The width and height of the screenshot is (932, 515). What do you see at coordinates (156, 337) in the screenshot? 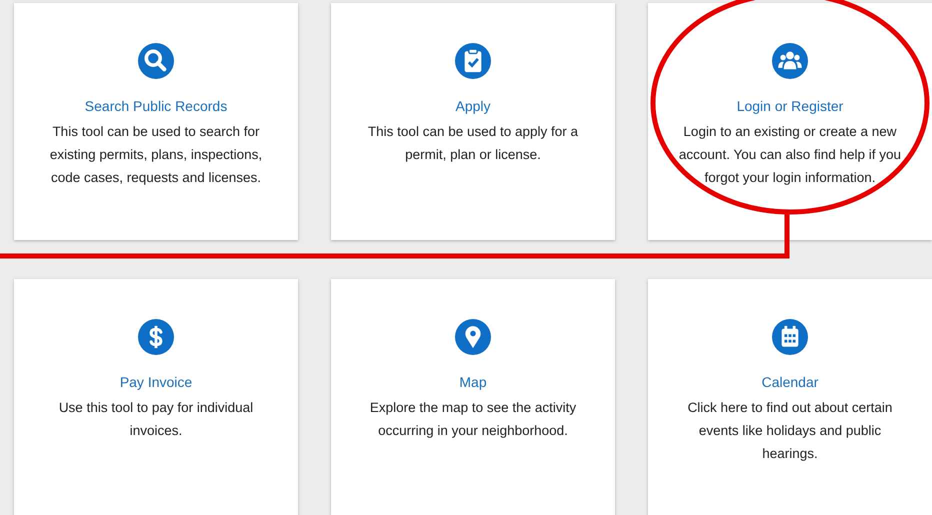
I see `dollar-icon` at bounding box center [156, 337].